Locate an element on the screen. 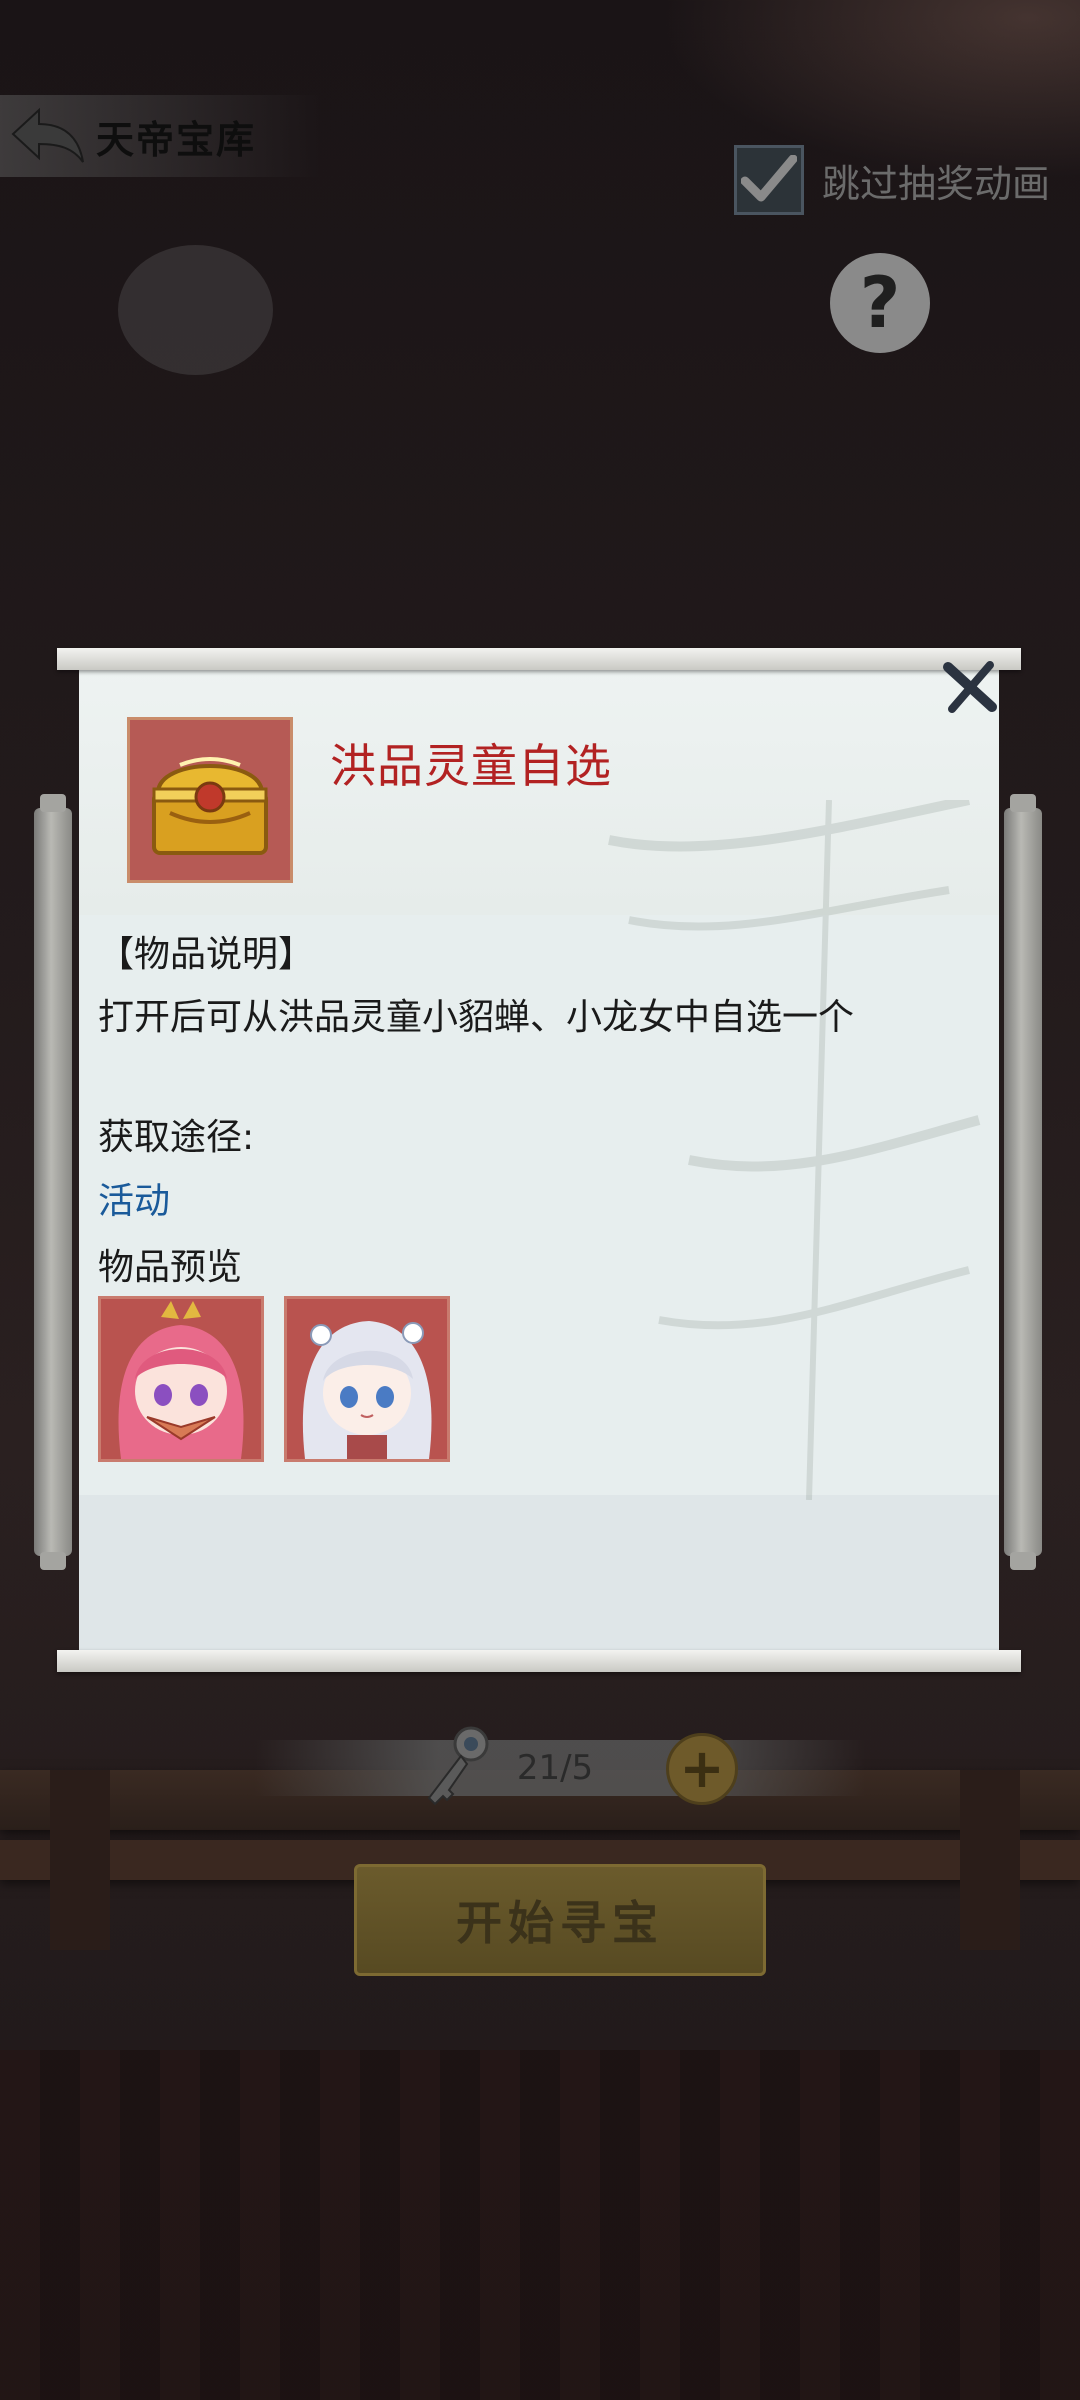  scroll-rod-left is located at coordinates (53, 1182).